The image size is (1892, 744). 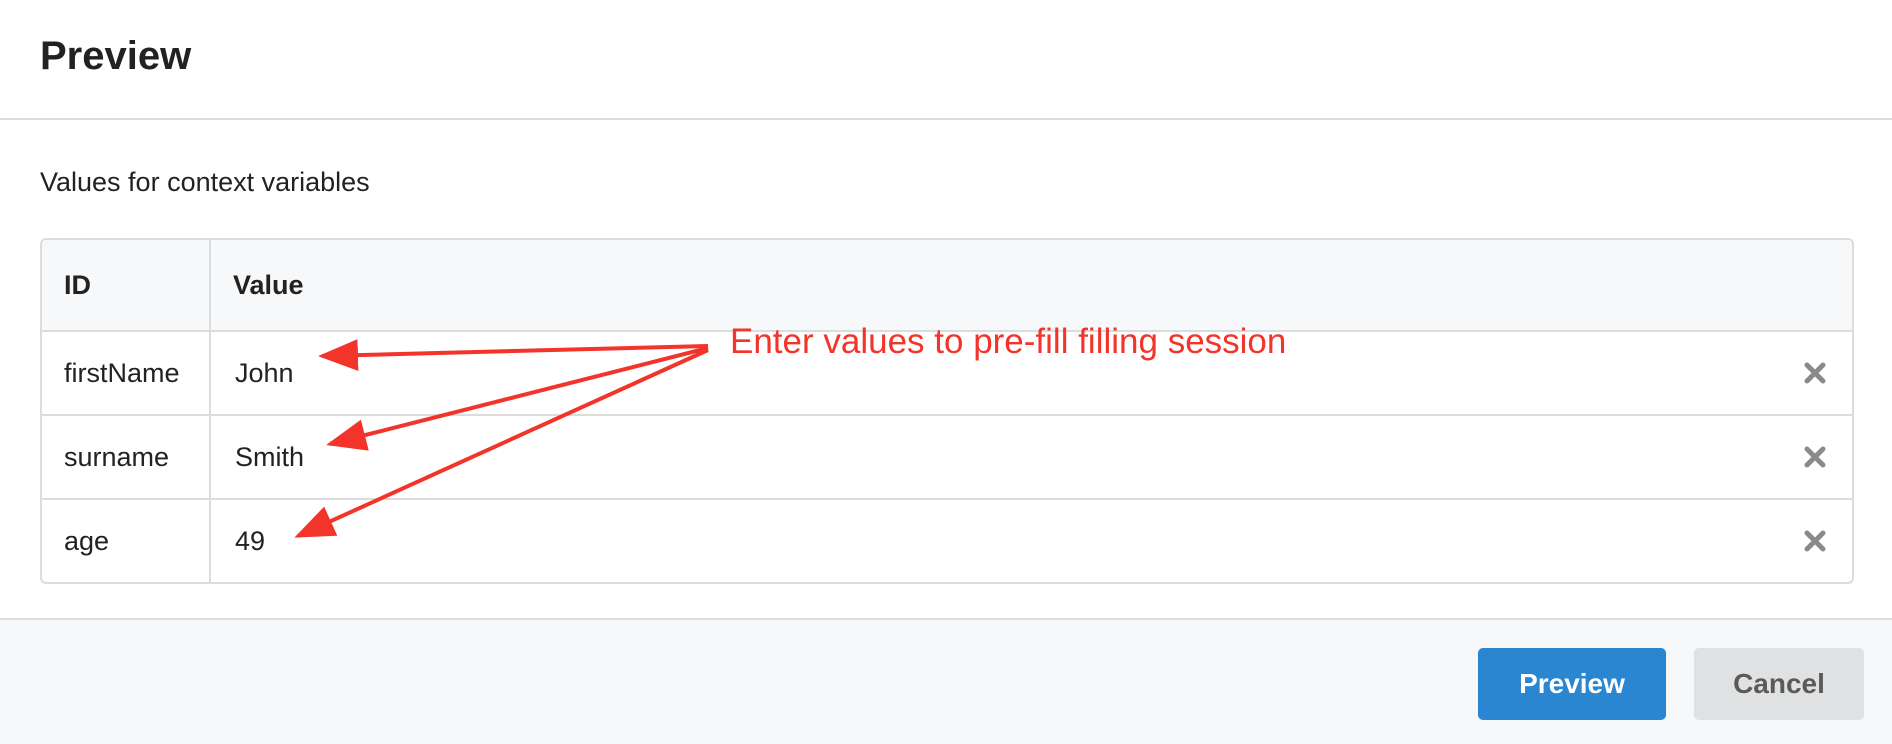 I want to click on cancel-button: Cancel, so click(x=1779, y=684).